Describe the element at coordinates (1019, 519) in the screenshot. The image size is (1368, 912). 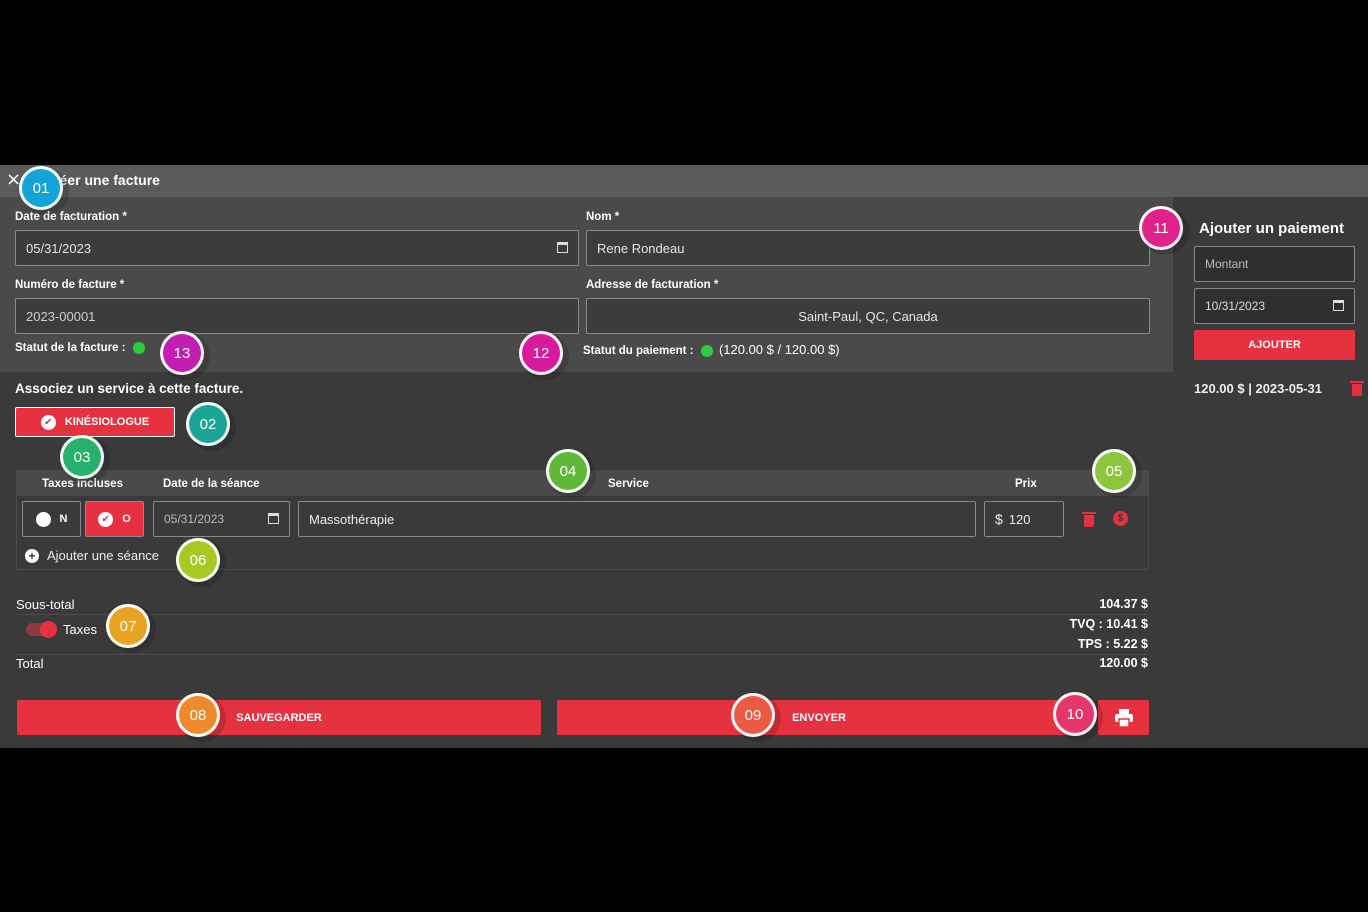
I see `price-value: 120` at that location.